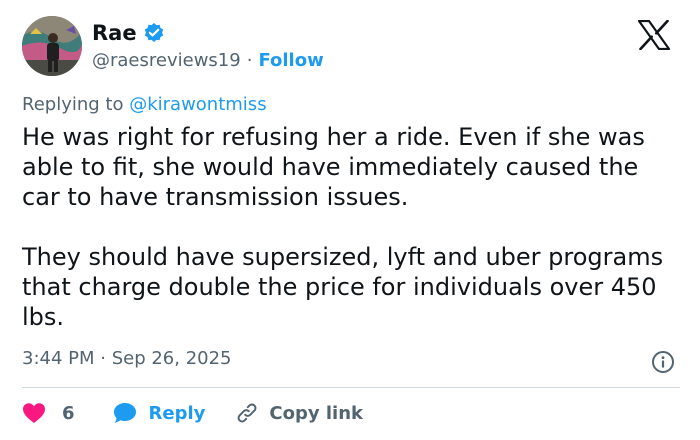 This screenshot has height=440, width=700. I want to click on handle-row: @raesreviews19 · Follow, so click(208, 60).